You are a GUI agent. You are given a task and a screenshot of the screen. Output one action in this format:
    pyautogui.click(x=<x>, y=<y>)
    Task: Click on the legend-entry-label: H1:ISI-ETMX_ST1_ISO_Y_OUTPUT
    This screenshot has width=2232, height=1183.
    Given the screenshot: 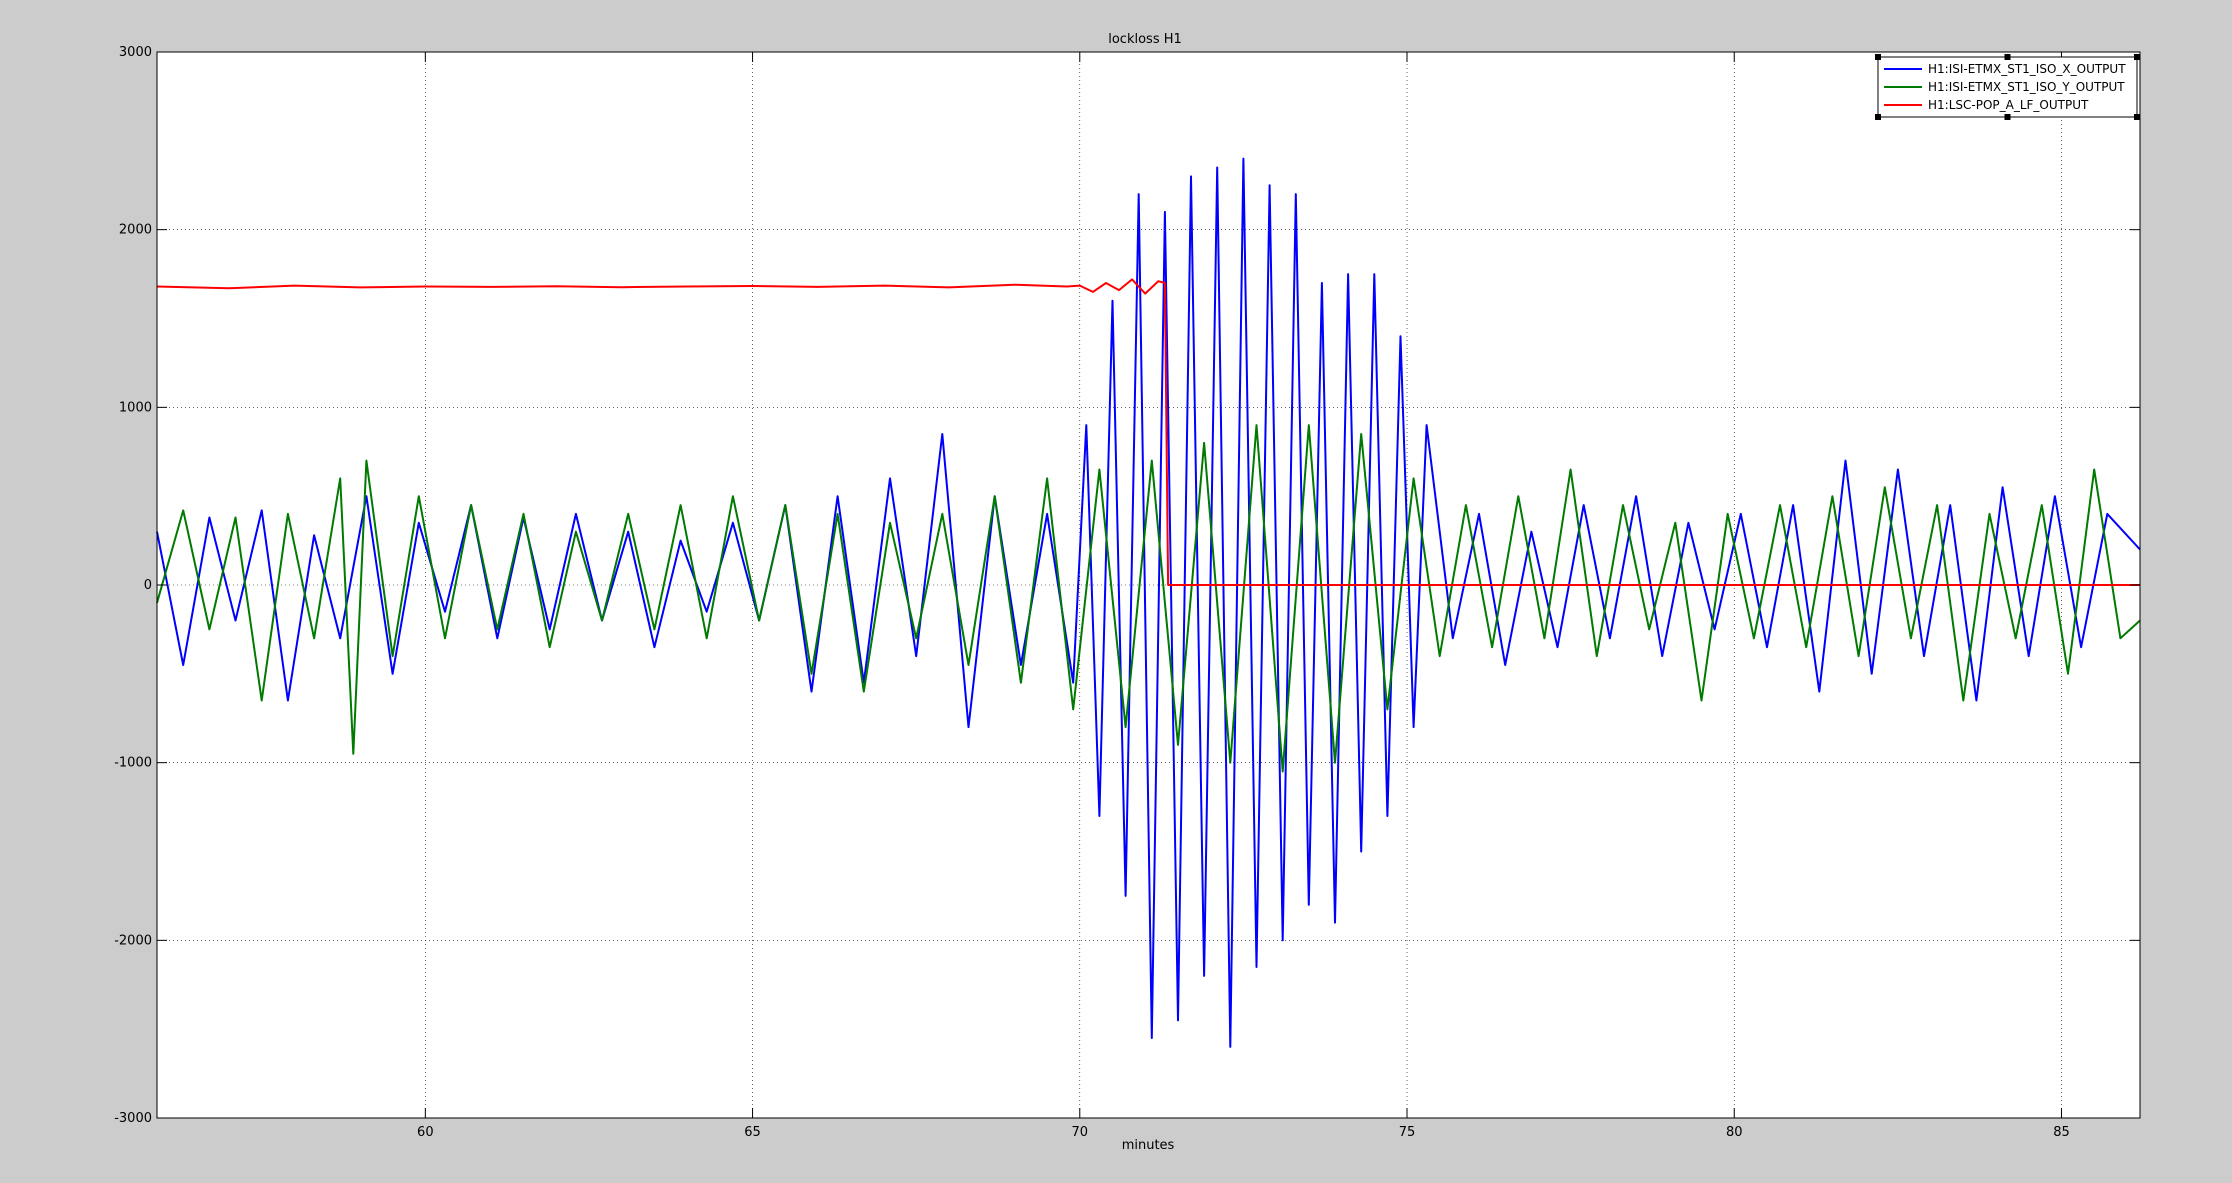 What is the action you would take?
    pyautogui.click(x=2026, y=87)
    